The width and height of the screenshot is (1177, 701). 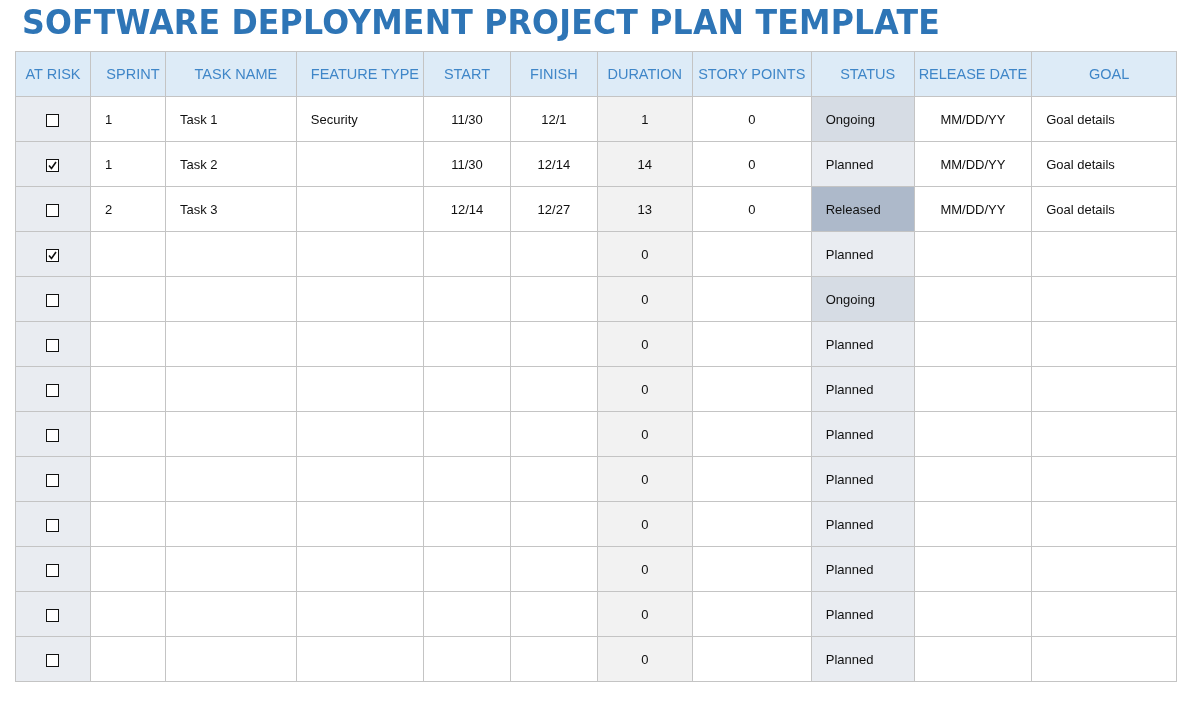 What do you see at coordinates (481, 22) in the screenshot?
I see `page-title: SOFTWARE DEPLOYMENT PROJECT PLAN TEMPLATE` at bounding box center [481, 22].